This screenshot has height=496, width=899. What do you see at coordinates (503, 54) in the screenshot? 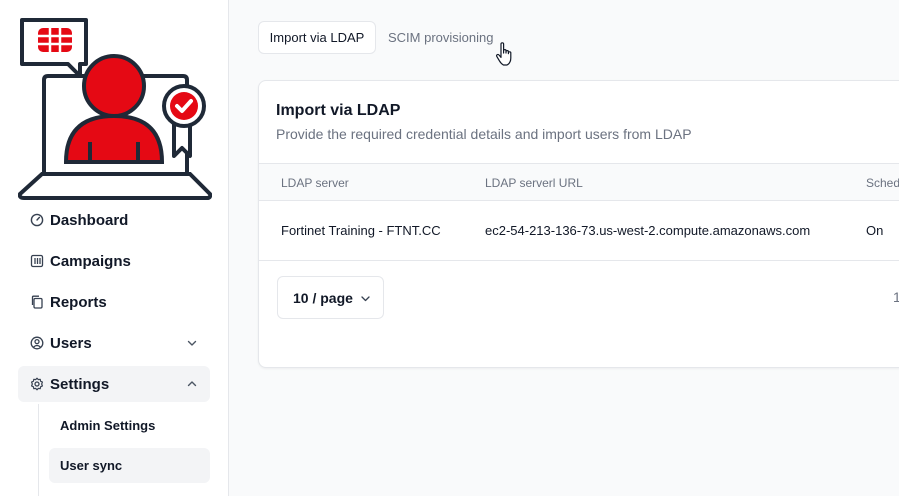
I see `hand-pointer-icon` at bounding box center [503, 54].